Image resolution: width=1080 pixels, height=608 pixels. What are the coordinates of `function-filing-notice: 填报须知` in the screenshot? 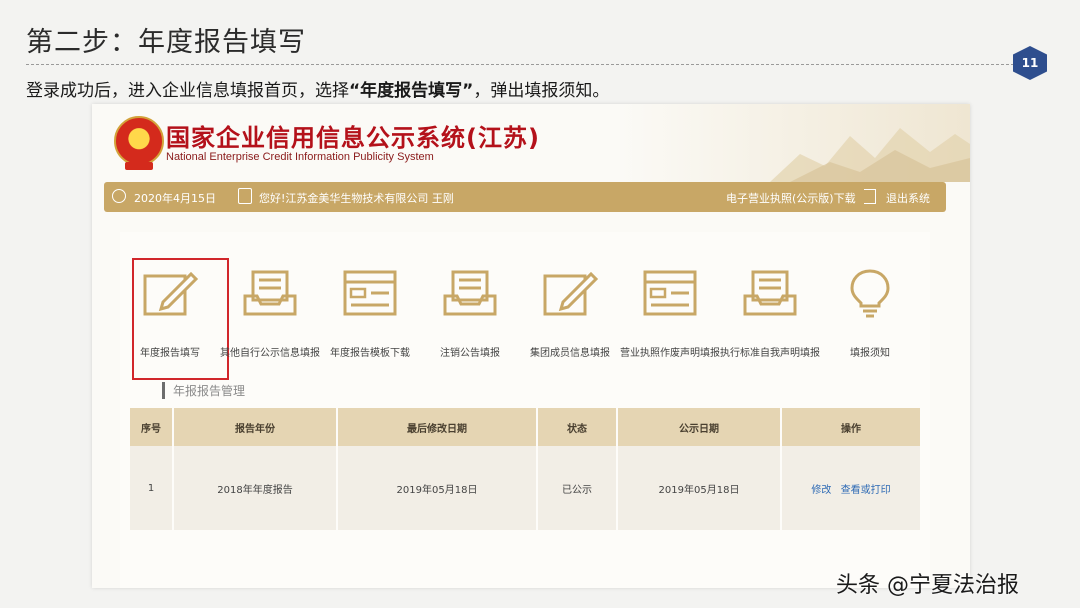 It's located at (870, 315).